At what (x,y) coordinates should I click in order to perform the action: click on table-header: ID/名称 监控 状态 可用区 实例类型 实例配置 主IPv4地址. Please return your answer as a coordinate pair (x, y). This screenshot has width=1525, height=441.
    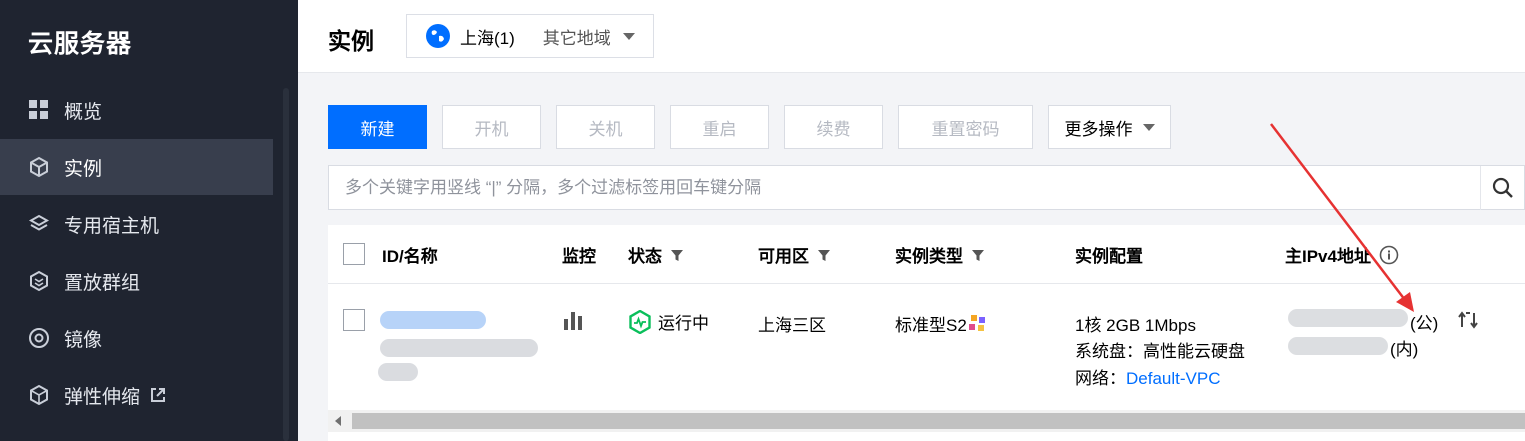
    Looking at the image, I should click on (926, 254).